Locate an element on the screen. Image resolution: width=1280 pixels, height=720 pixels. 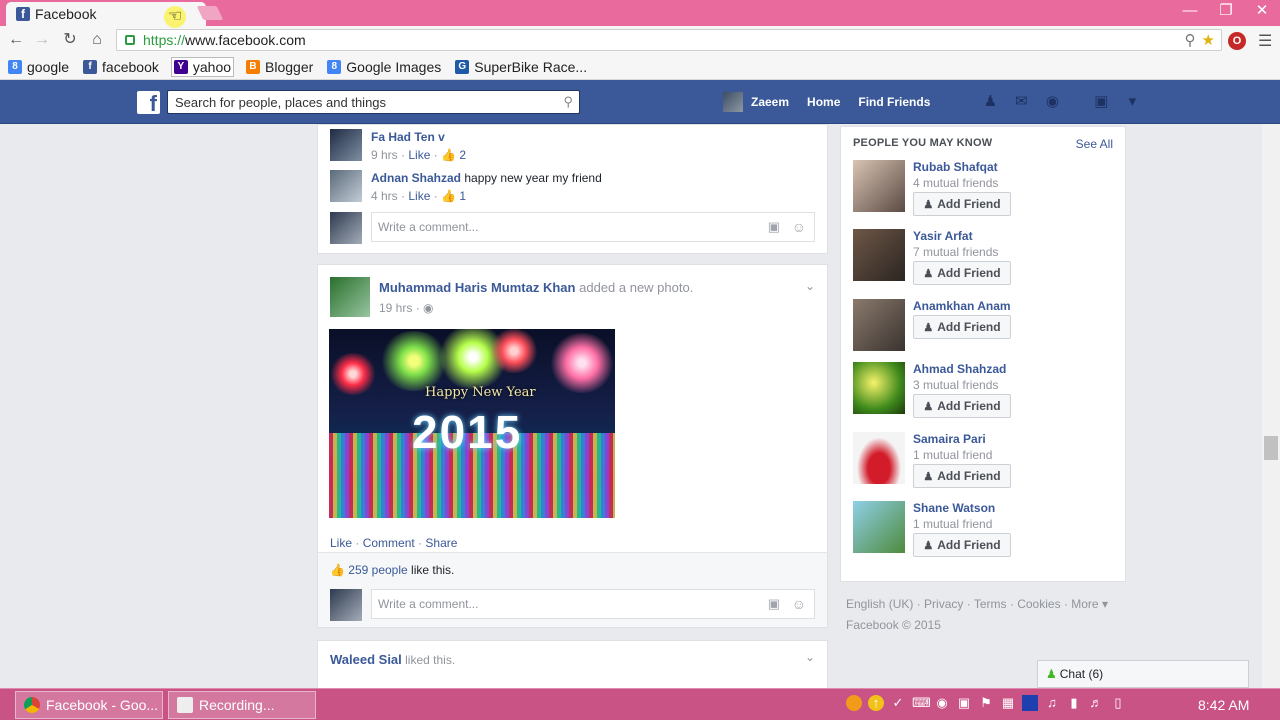
mutual-friends: 3 mutual friends is located at coordinates (955, 385).